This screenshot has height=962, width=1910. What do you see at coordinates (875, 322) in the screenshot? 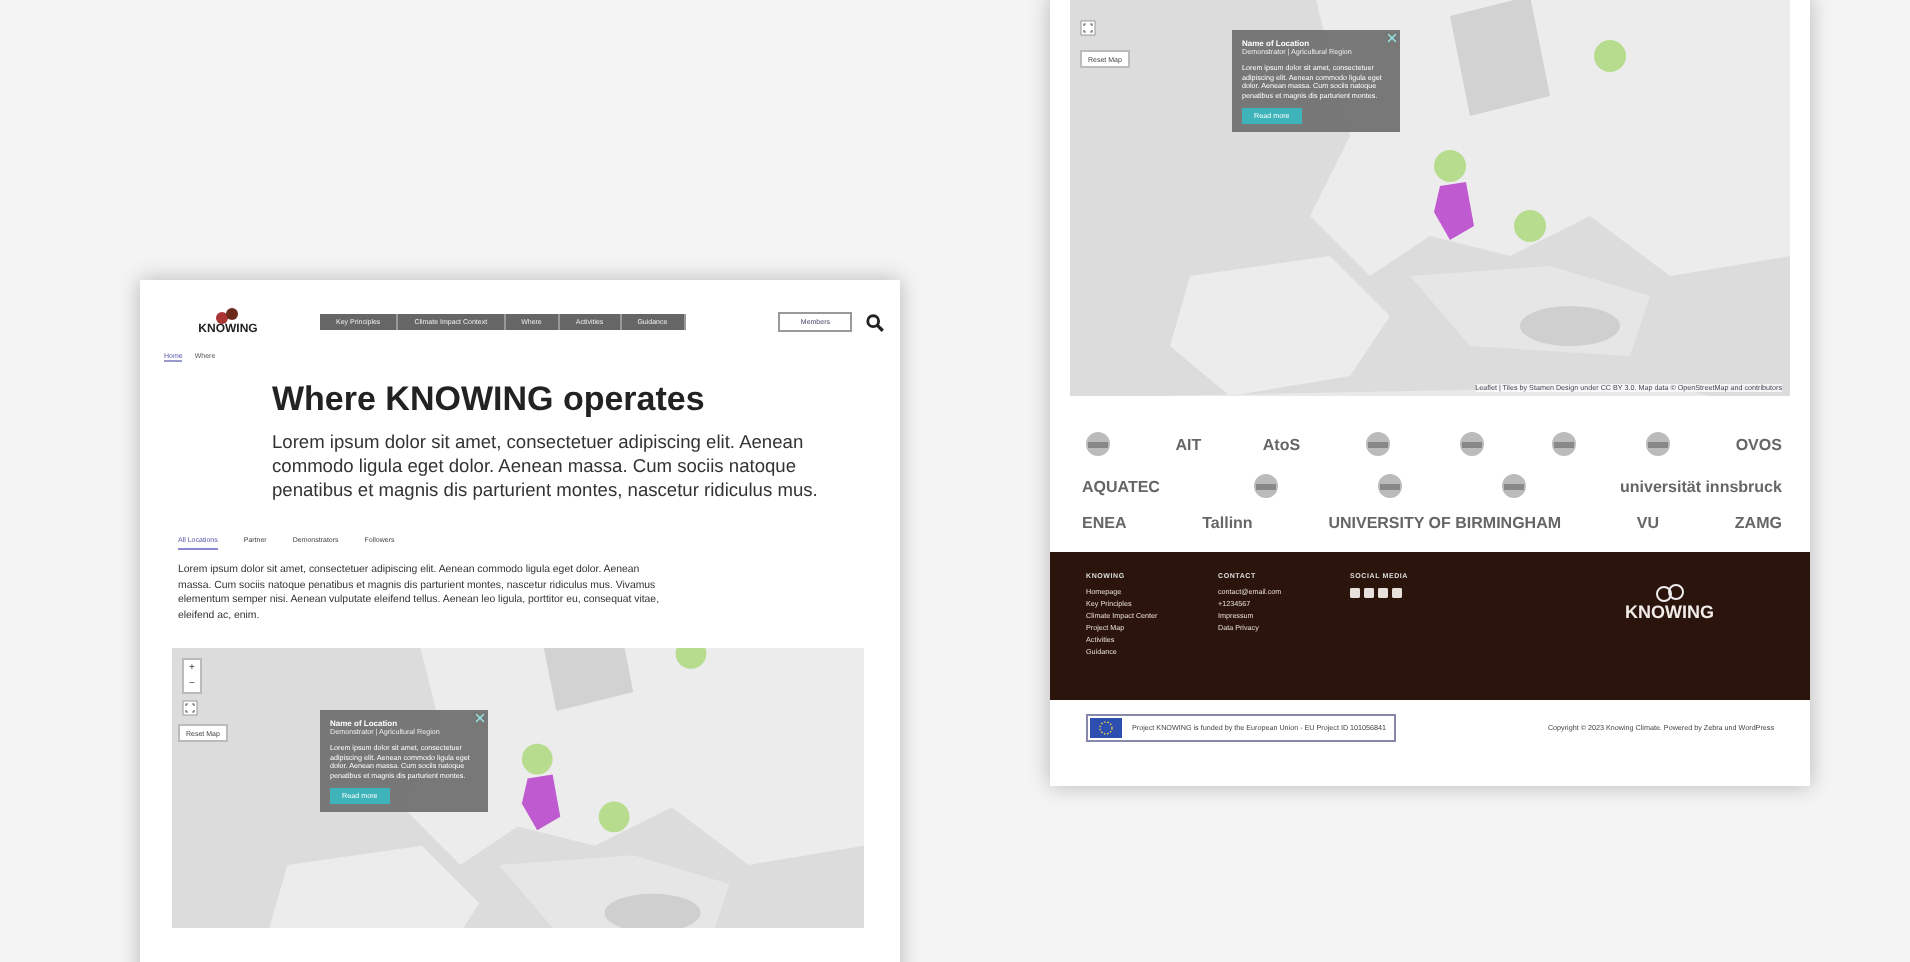
I see `search-icon` at bounding box center [875, 322].